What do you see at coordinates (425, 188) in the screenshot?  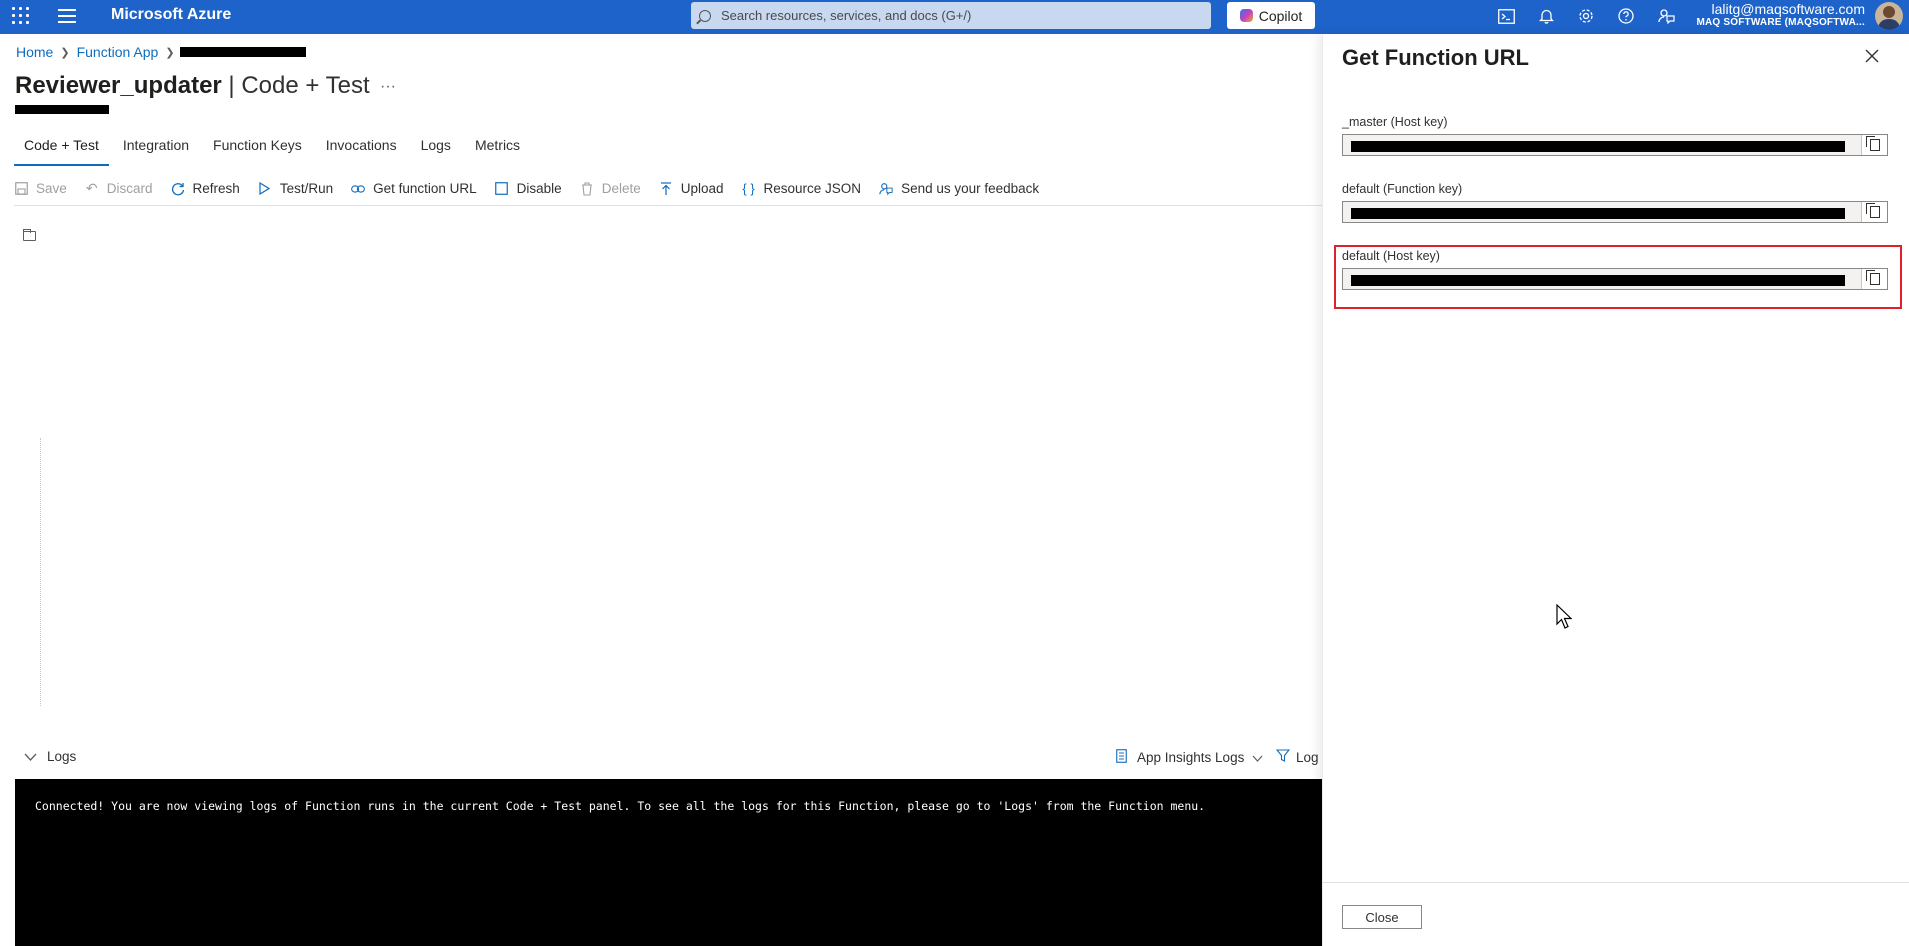 I see `get-function-url-label: Get function URL` at bounding box center [425, 188].